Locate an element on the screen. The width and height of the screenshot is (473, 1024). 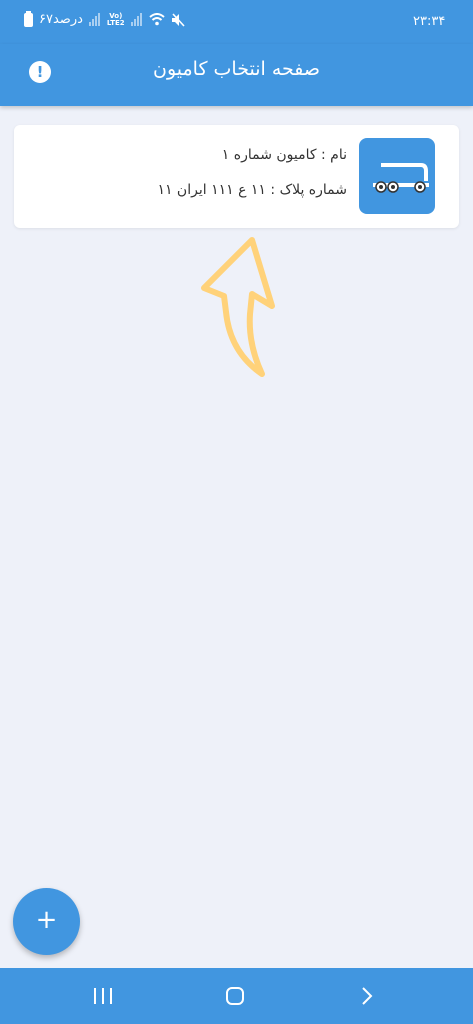
battery-percent: ۶۷درصد is located at coordinates (61, 19).